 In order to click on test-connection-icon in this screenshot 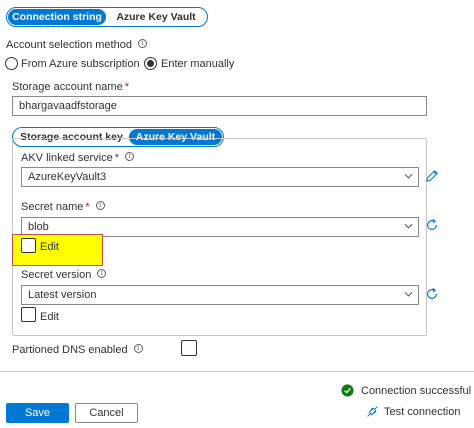, I will do `click(372, 411)`.